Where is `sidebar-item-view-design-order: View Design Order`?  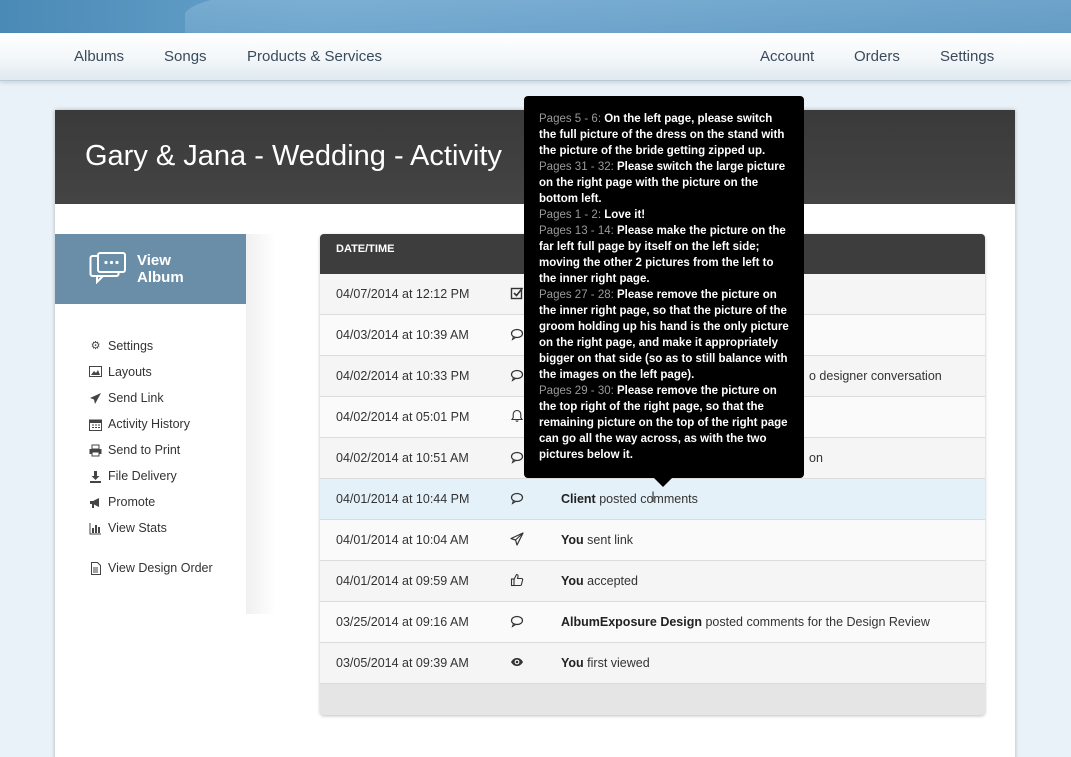
sidebar-item-view-design-order: View Design Order is located at coordinates (151, 568).